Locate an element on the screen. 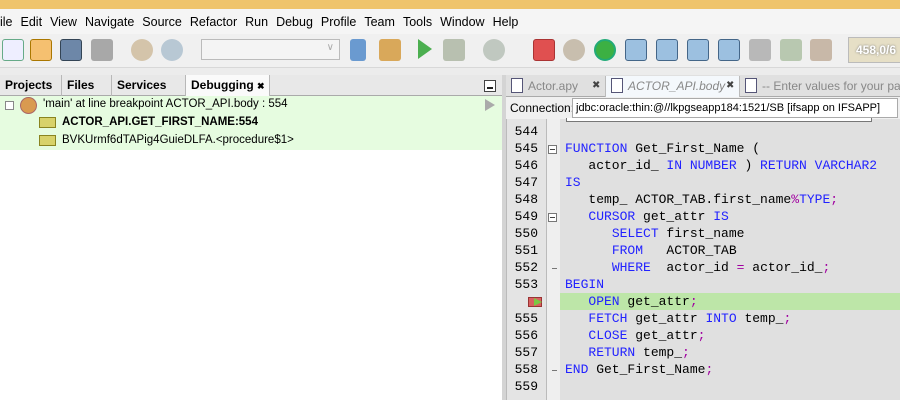 The width and height of the screenshot is (900, 400). code-token: Get_First_Name is located at coordinates (647, 369).